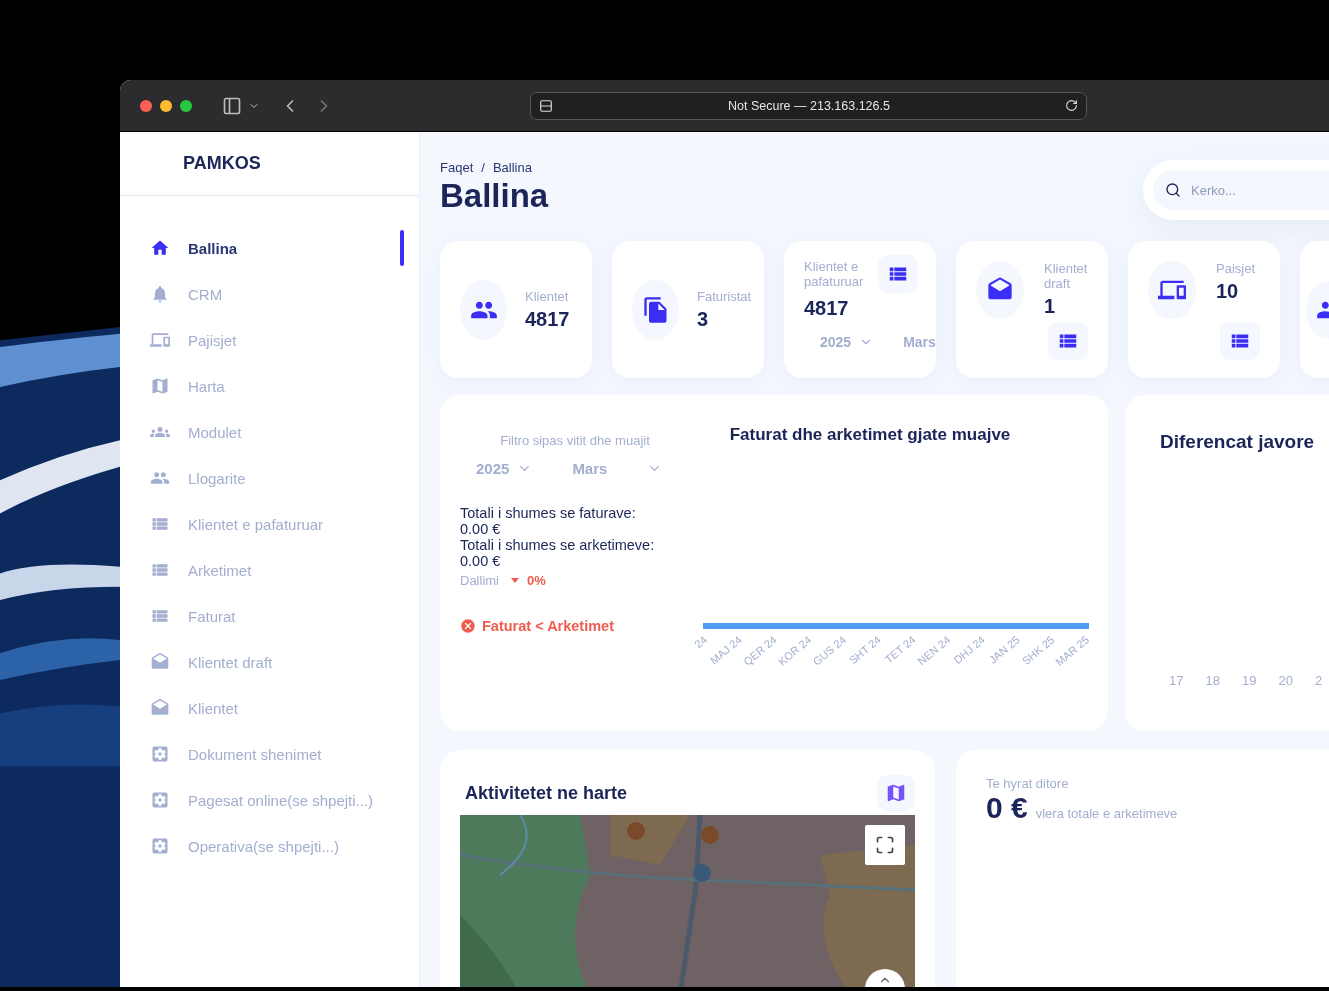  Describe the element at coordinates (1228, 291) in the screenshot. I see `stat-value: 10` at that location.